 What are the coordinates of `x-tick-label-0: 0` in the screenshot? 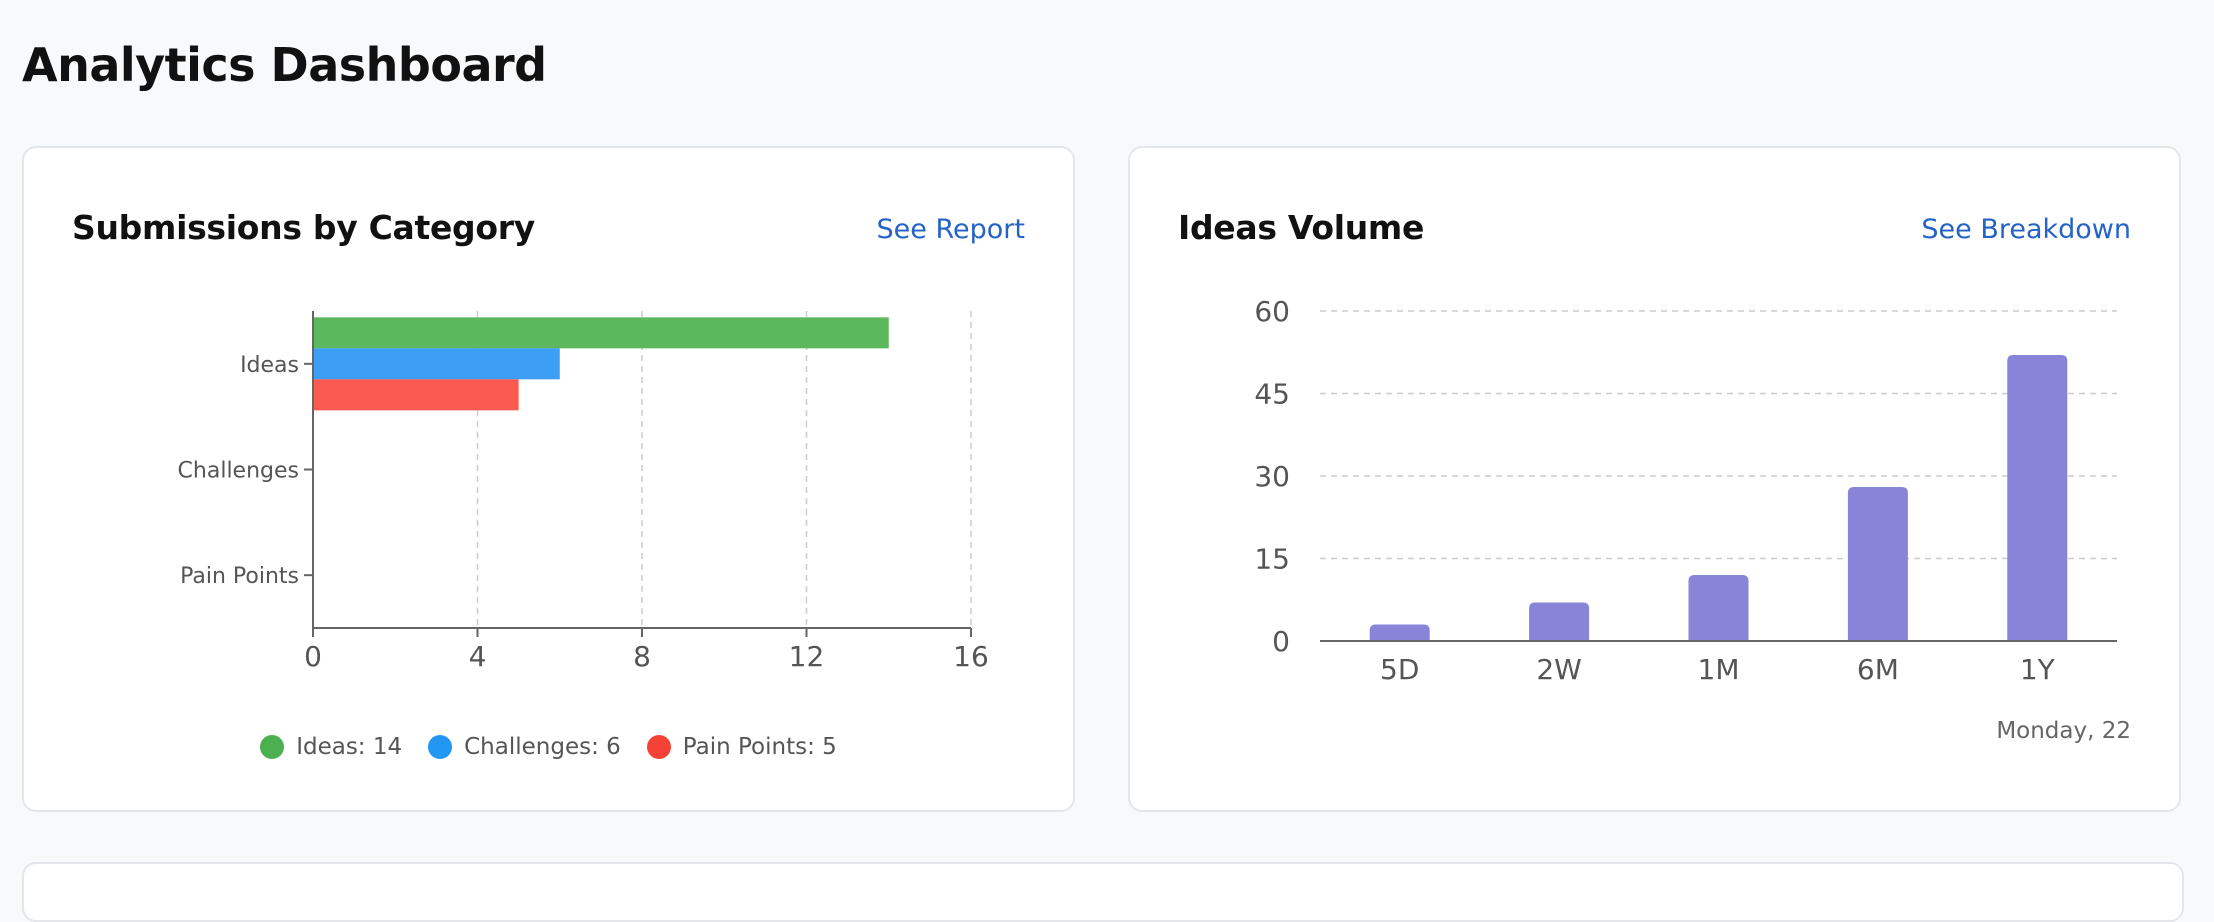 It's located at (313, 656).